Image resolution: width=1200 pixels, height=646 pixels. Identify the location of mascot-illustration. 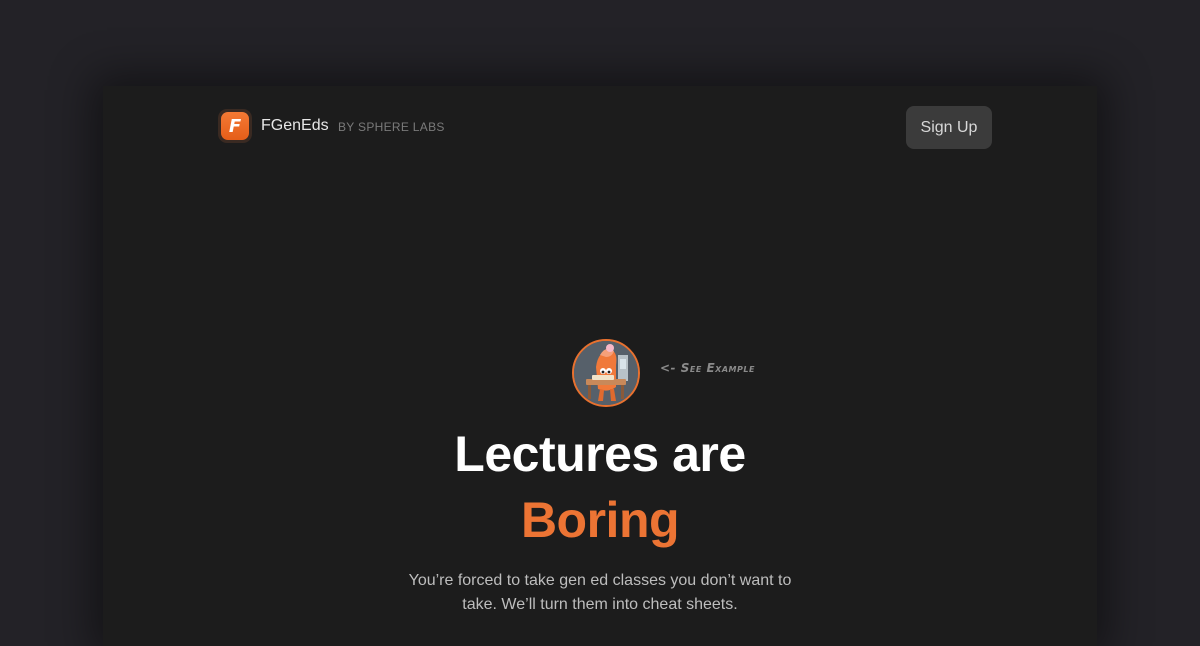
(606, 373).